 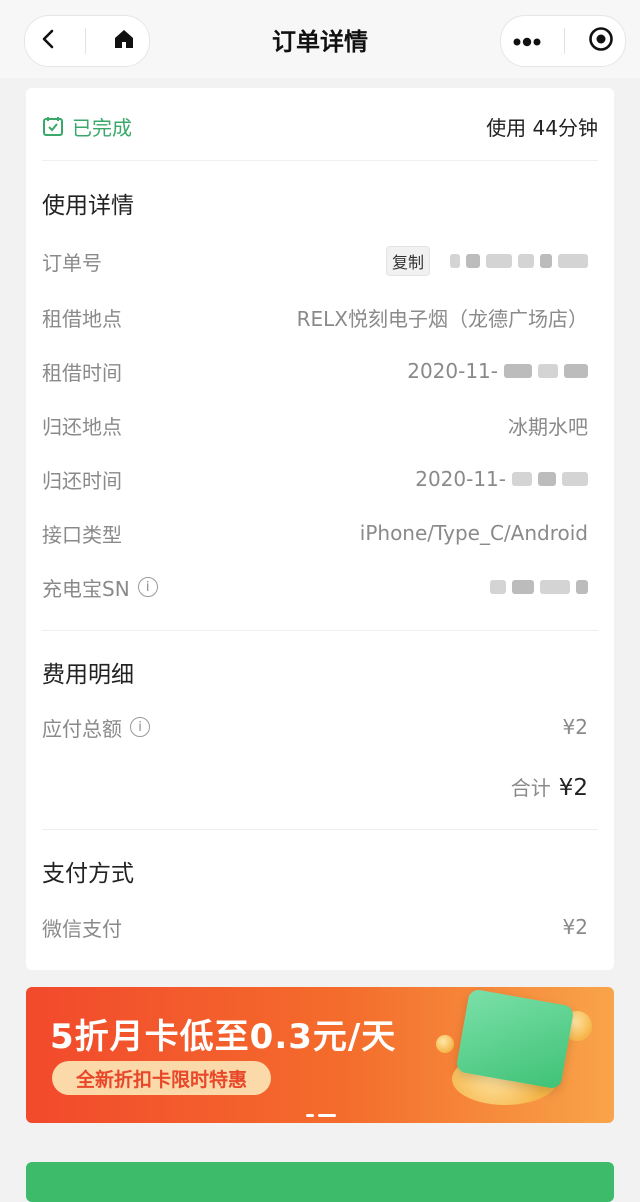 I want to click on order-number-row: 订单号 复制, so click(x=315, y=261).